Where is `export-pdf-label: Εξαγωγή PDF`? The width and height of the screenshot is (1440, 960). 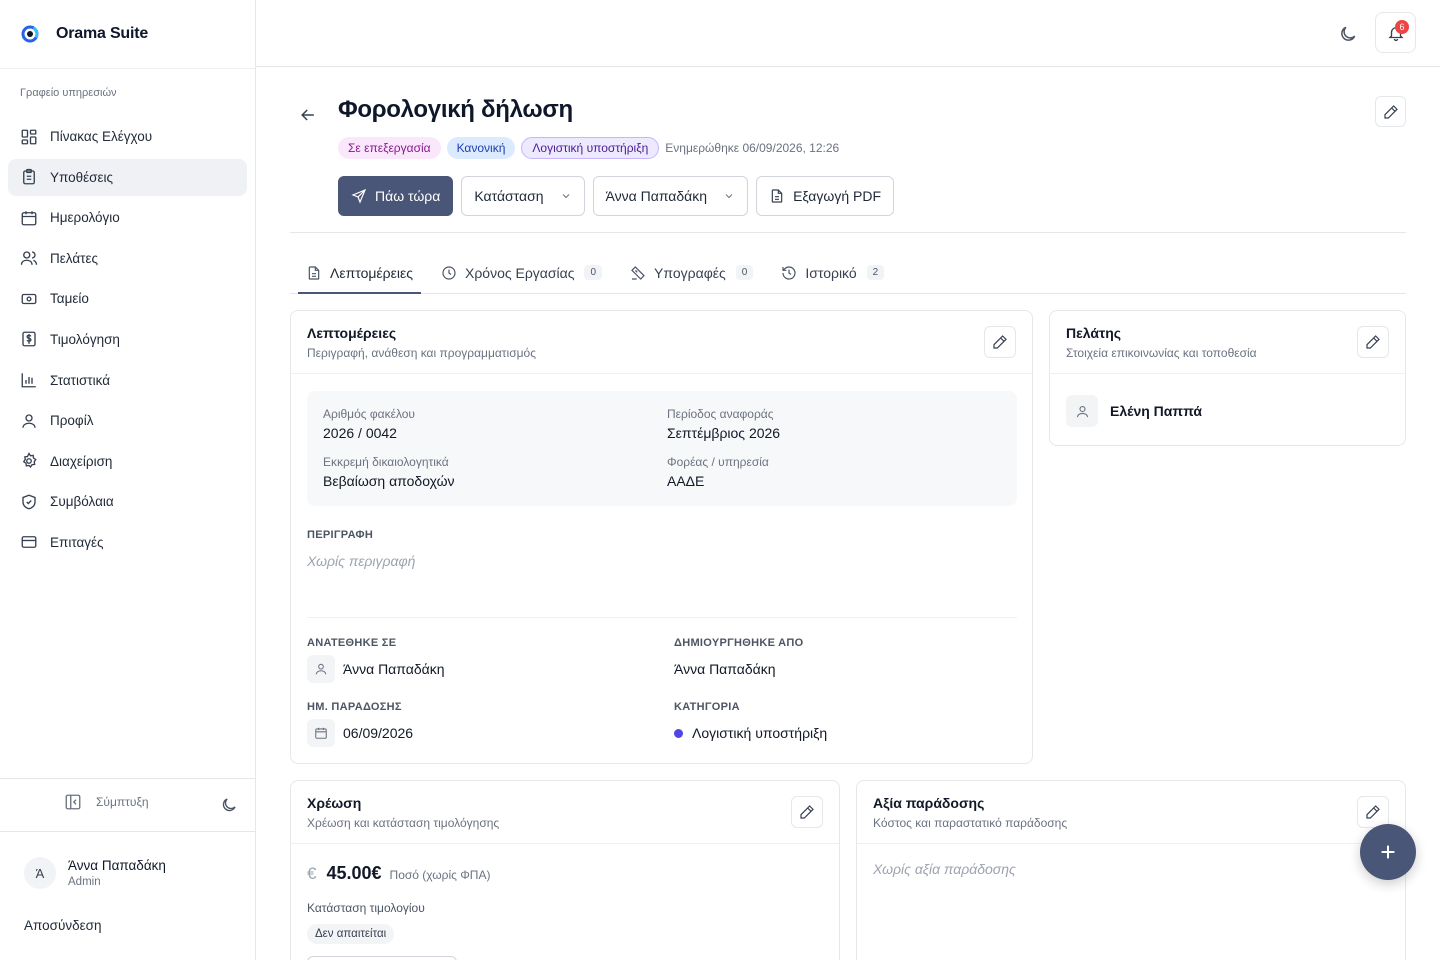
export-pdf-label: Εξαγωγή PDF is located at coordinates (837, 196).